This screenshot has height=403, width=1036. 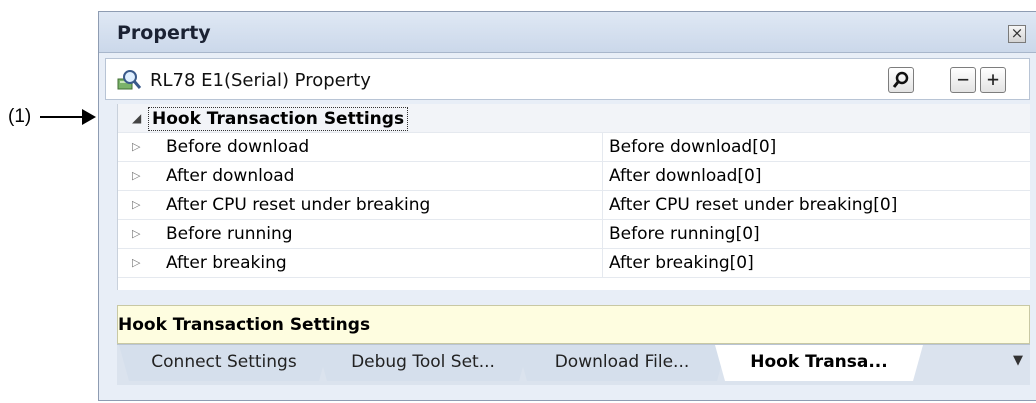 I want to click on collapse-all-button: −, so click(x=963, y=80).